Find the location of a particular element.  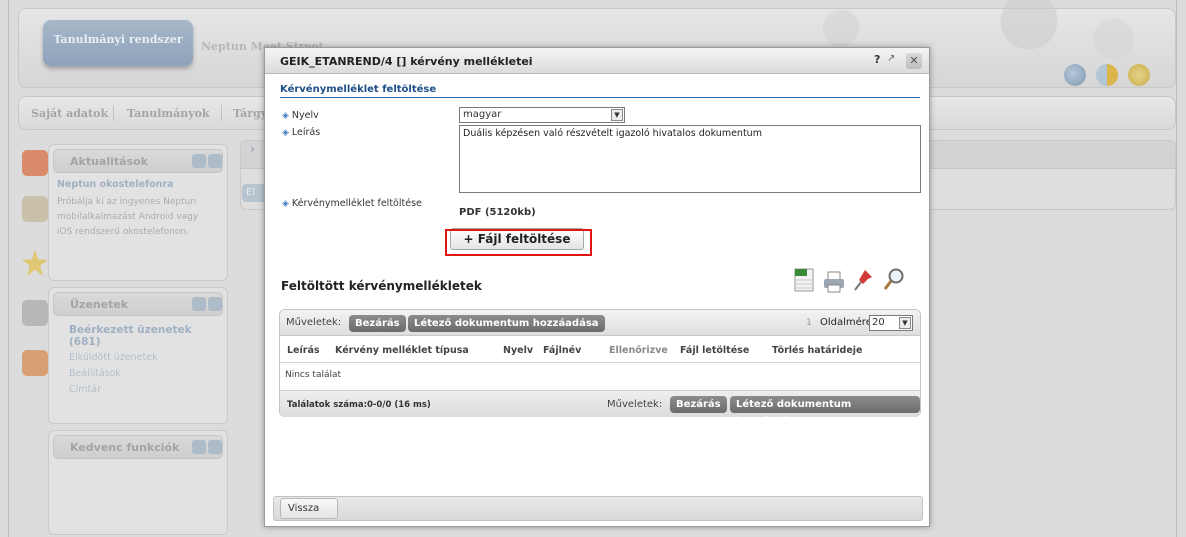

messages-sent-link: Elküldött üzenetek is located at coordinates (138, 358).